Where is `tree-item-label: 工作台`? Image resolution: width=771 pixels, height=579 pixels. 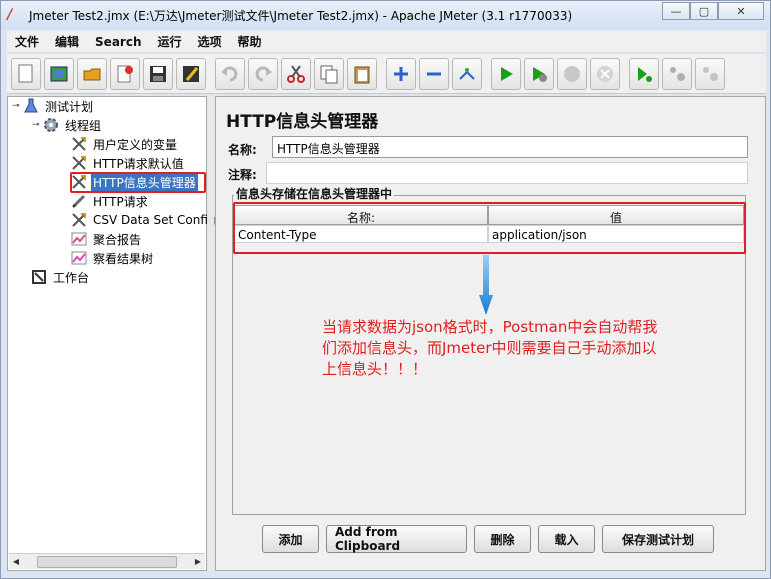
tree-item-label: 工作台 is located at coordinates (71, 277).